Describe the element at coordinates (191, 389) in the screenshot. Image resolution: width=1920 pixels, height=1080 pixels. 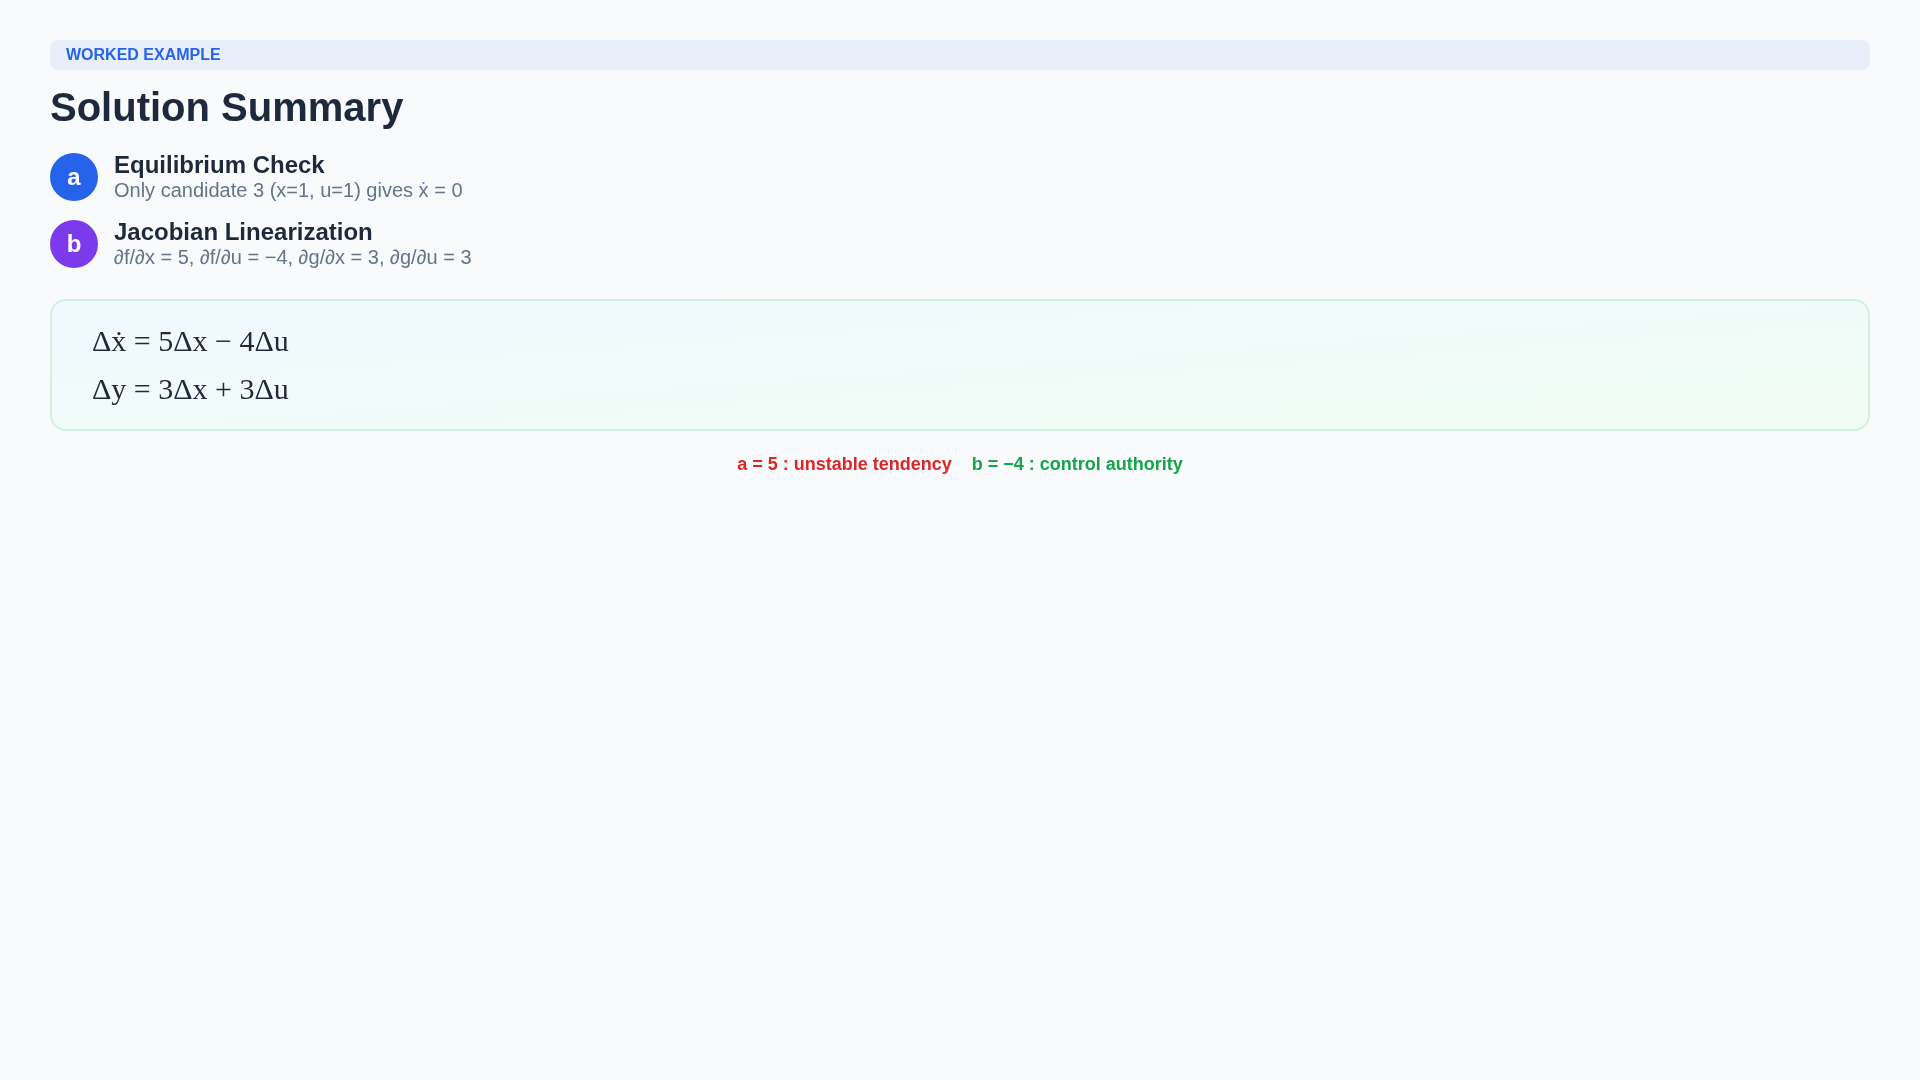
I see `equation: Δy = 3Δx + 3Δu` at that location.